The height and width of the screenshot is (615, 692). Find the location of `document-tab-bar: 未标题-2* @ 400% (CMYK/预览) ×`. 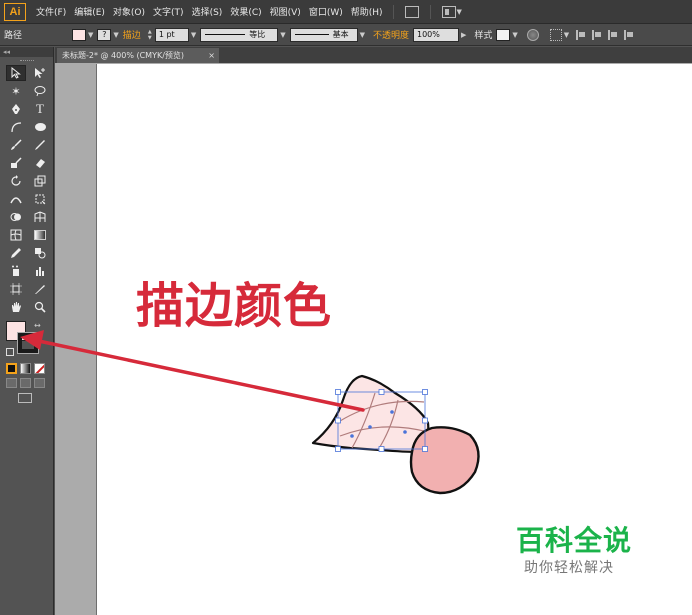

document-tab-bar: 未标题-2* @ 400% (CMYK/预览) × is located at coordinates (373, 55).